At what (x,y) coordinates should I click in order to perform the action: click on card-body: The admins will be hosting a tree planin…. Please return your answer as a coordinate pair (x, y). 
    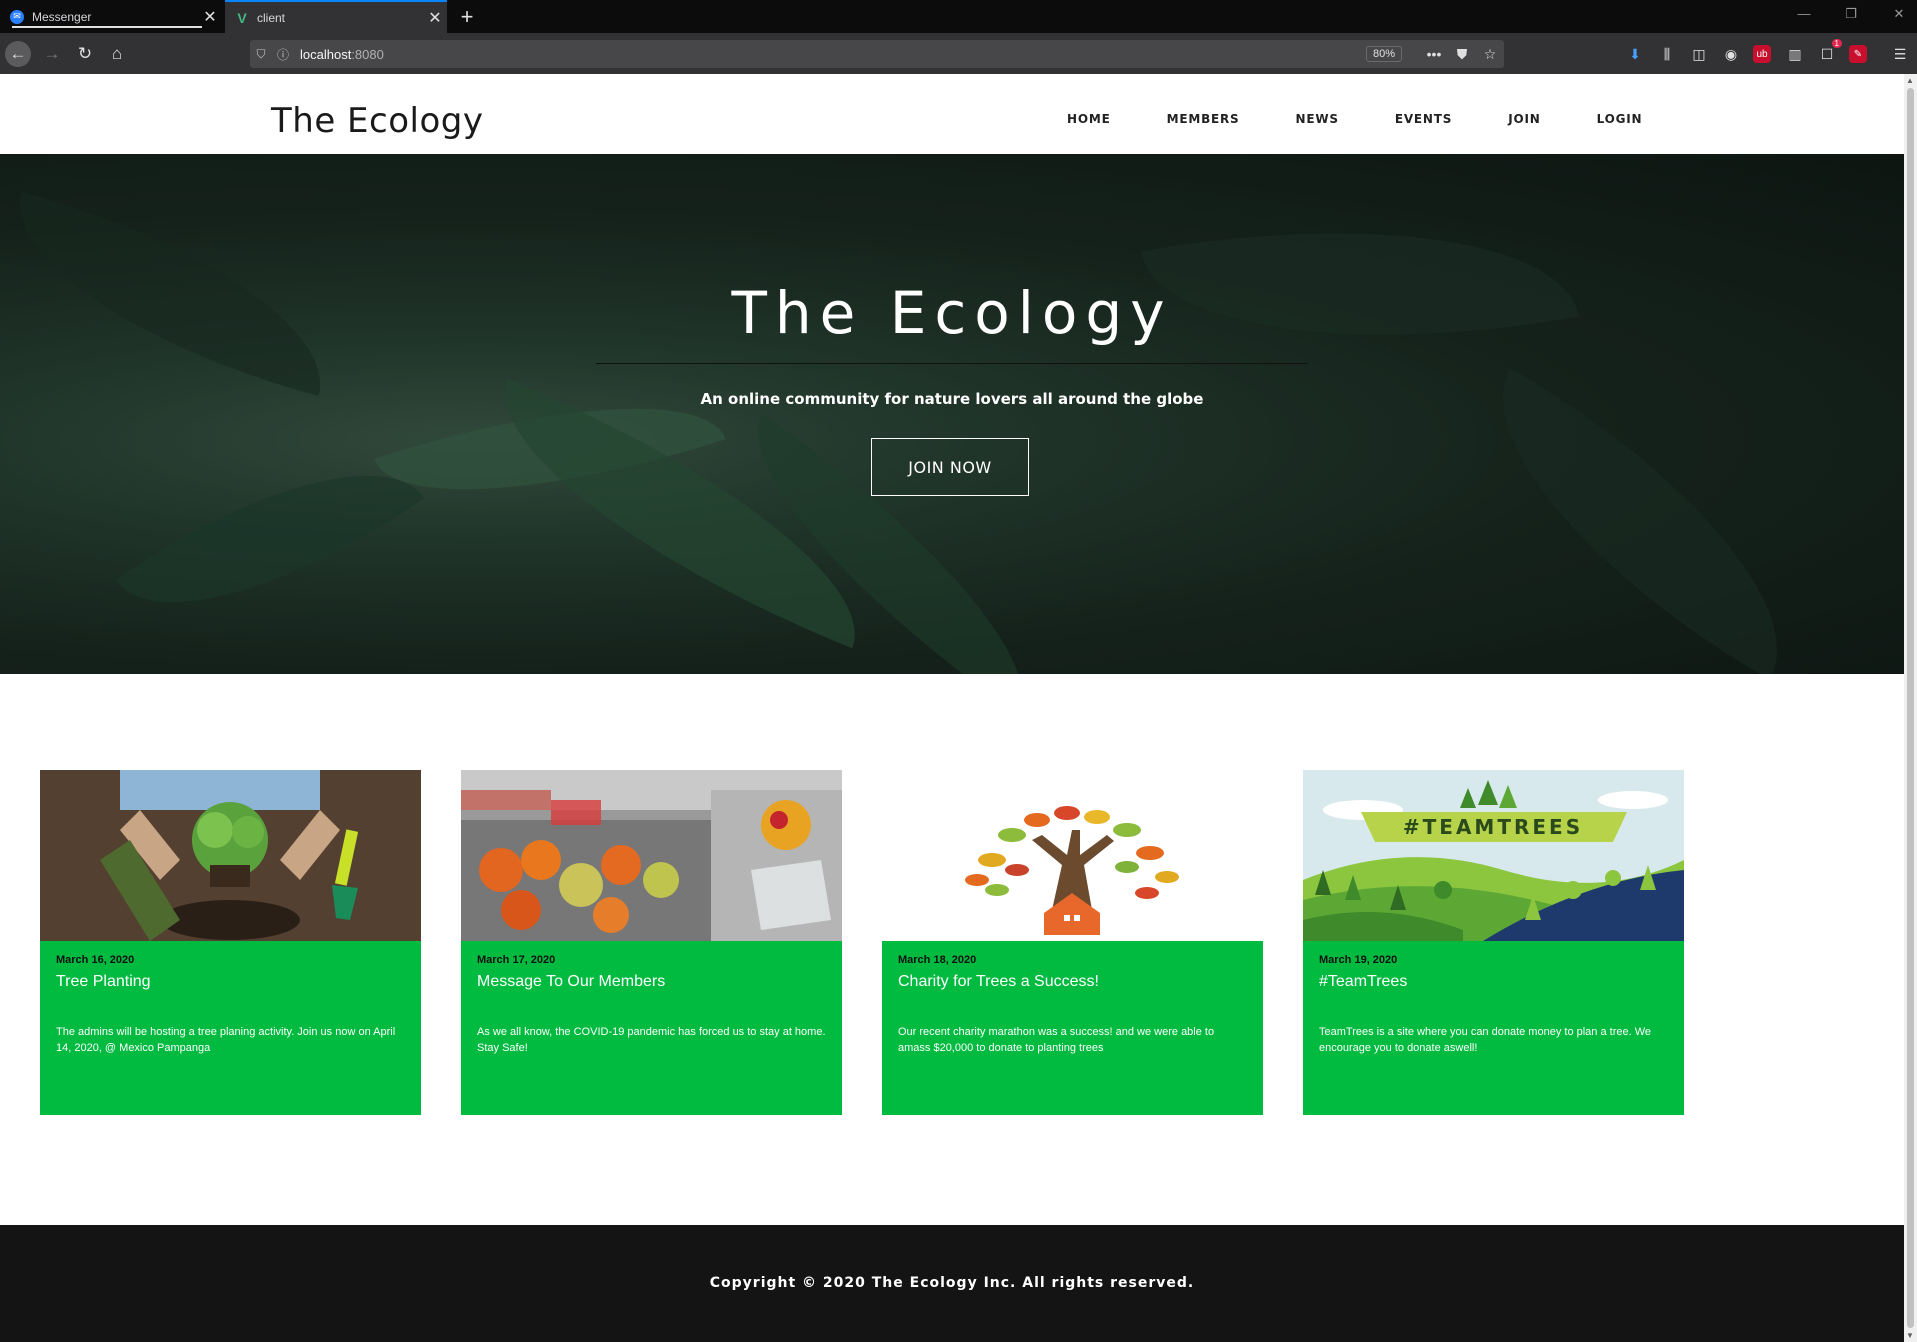
    Looking at the image, I should click on (226, 1040).